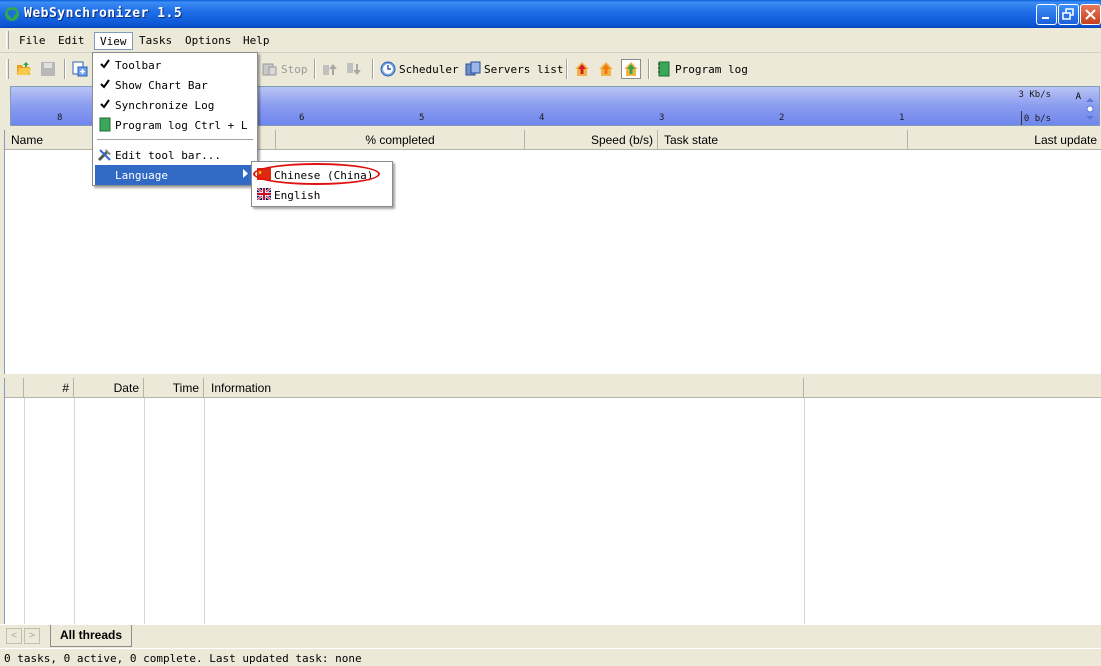  I want to click on view-menu-program-log: Program log Ctrl + L, so click(175, 125).